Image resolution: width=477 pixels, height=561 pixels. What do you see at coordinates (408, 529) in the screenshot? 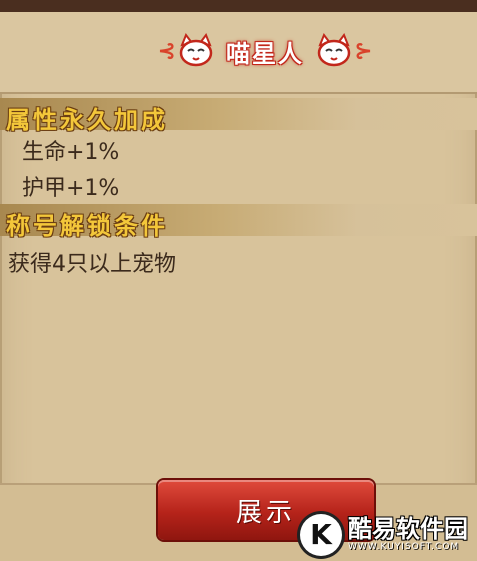
I see `watermark-name: 酷易软件园` at bounding box center [408, 529].